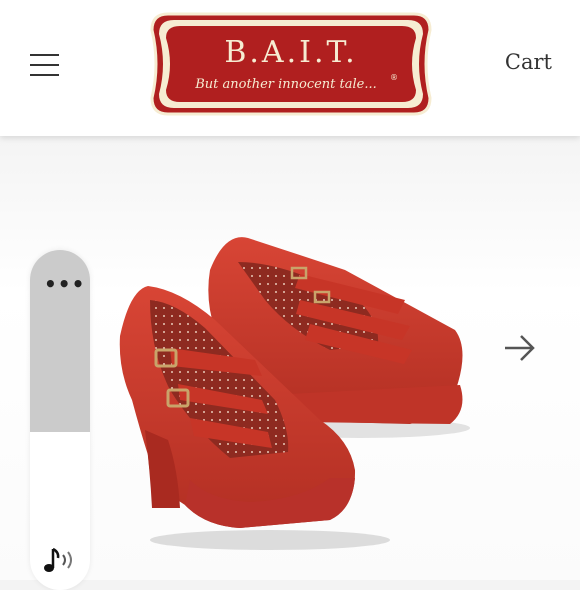 Image resolution: width=580 pixels, height=590 pixels. I want to click on brand-logo: B.A.I.T. But another innocent tale... ®, so click(291, 64).